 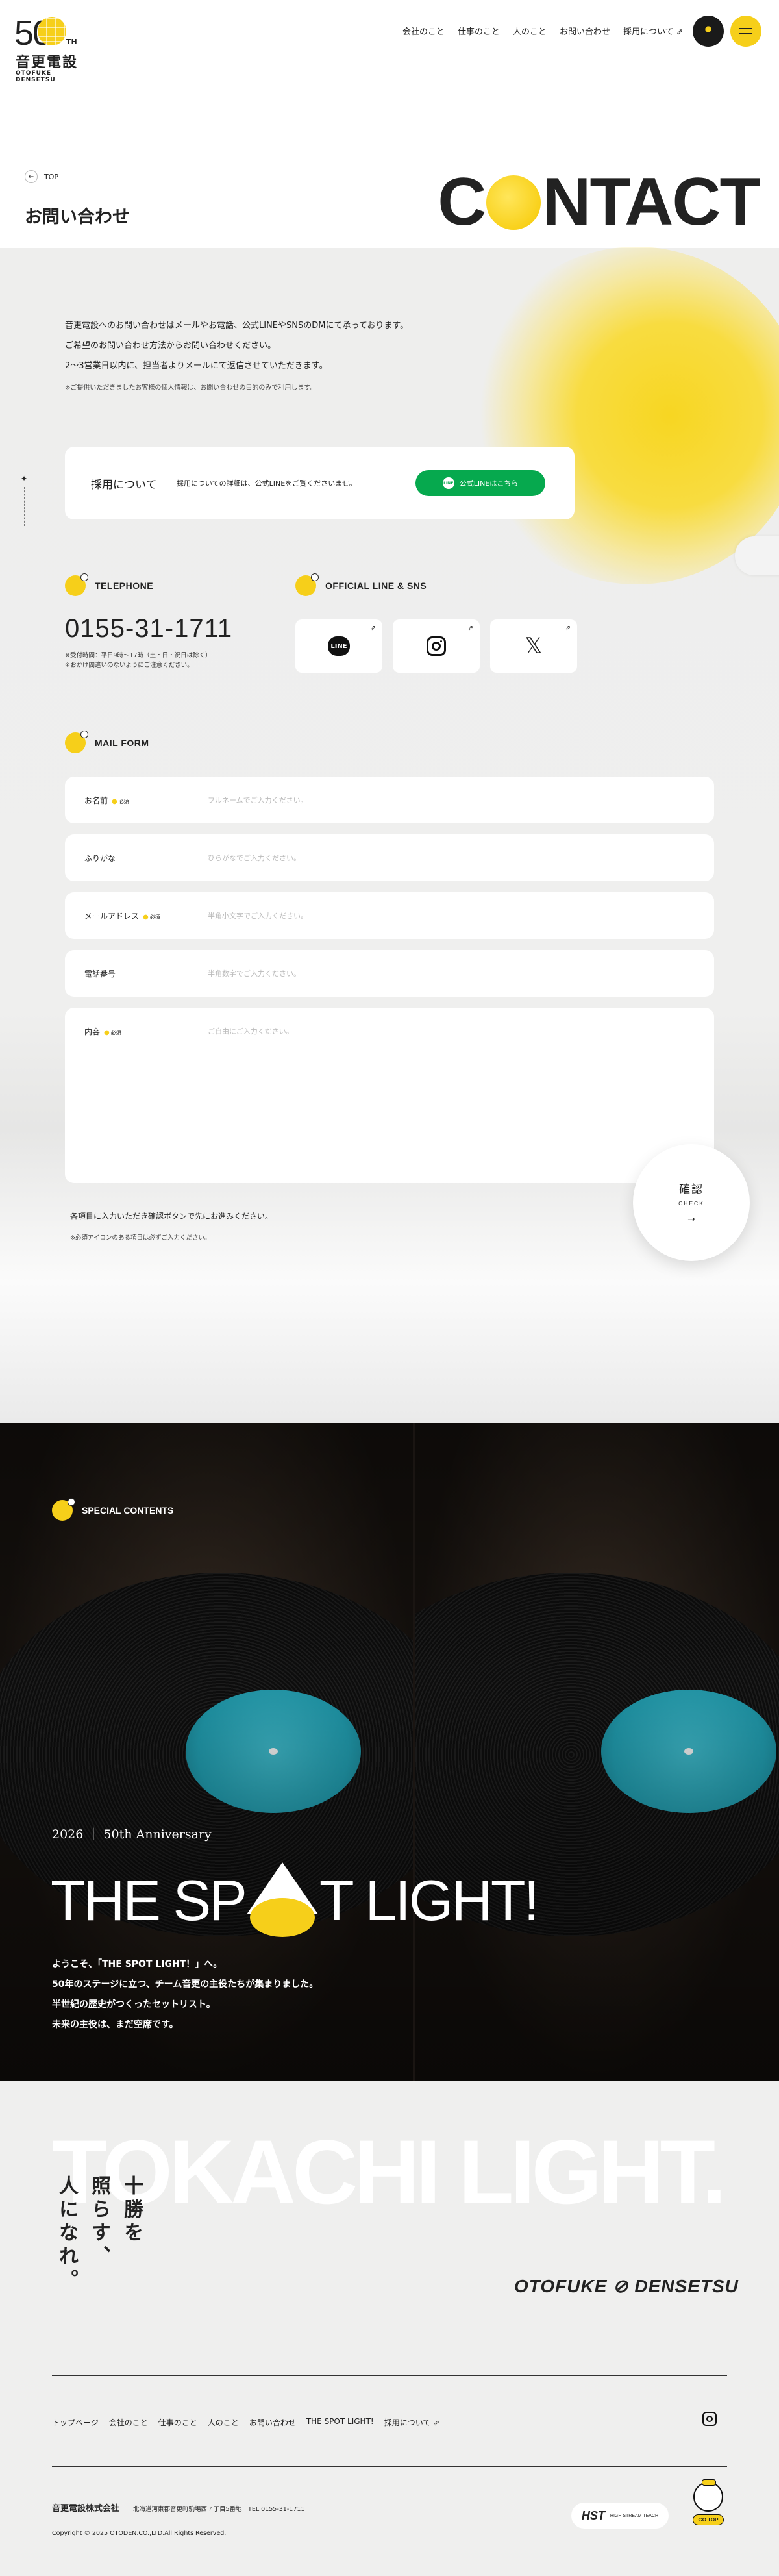 What do you see at coordinates (282, 1899) in the screenshot?
I see `spotlight-cone-icon` at bounding box center [282, 1899].